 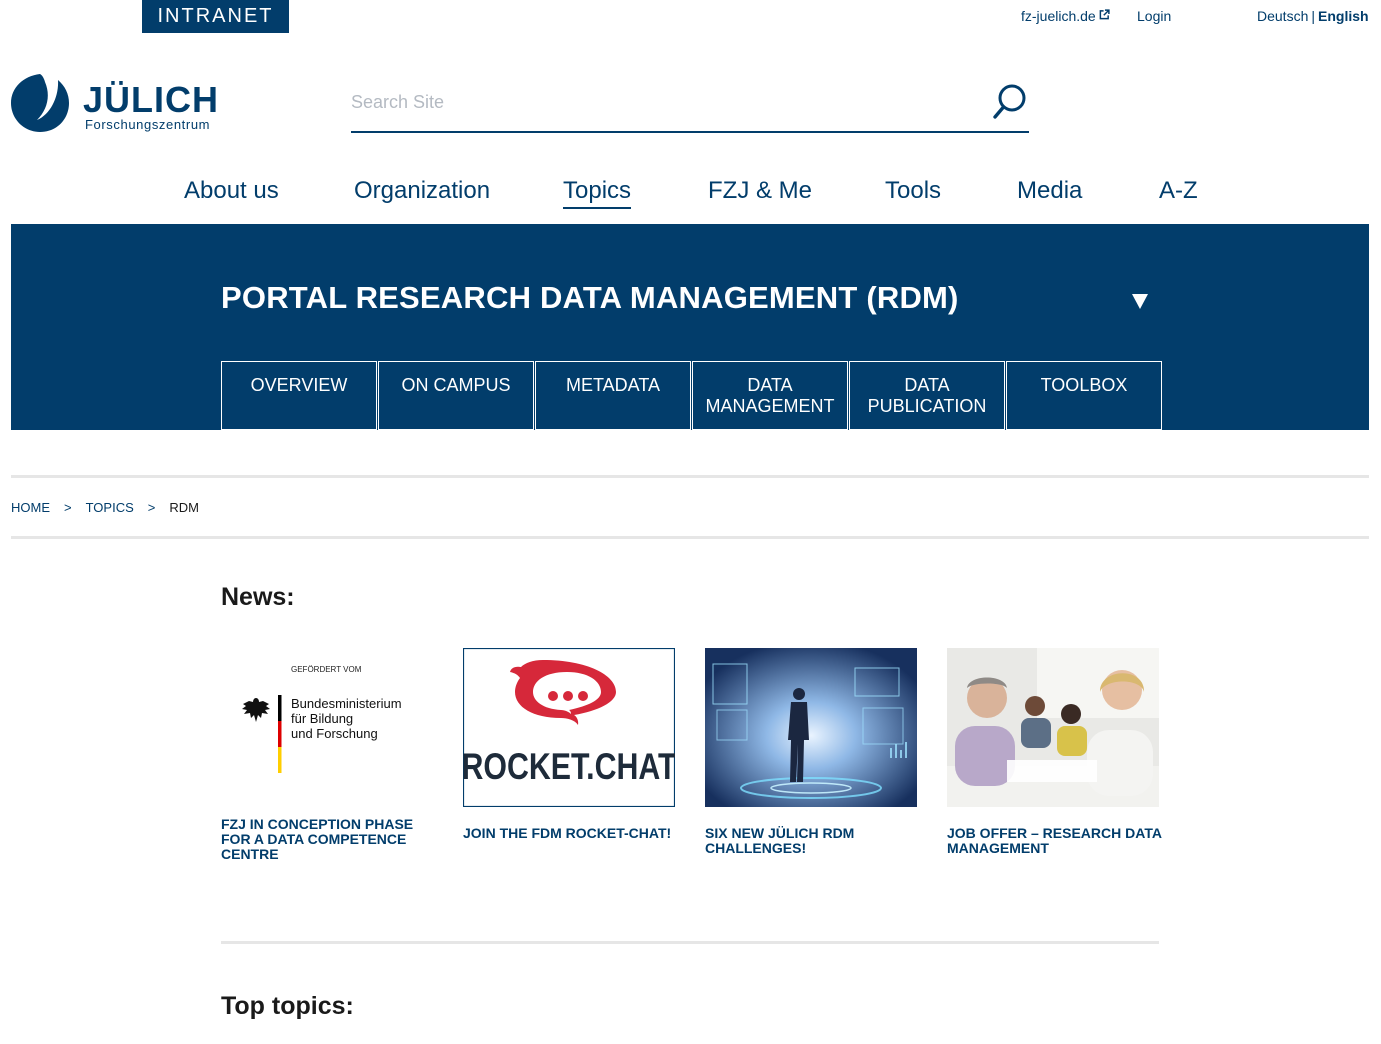 I want to click on site-search, so click(x=690, y=106).